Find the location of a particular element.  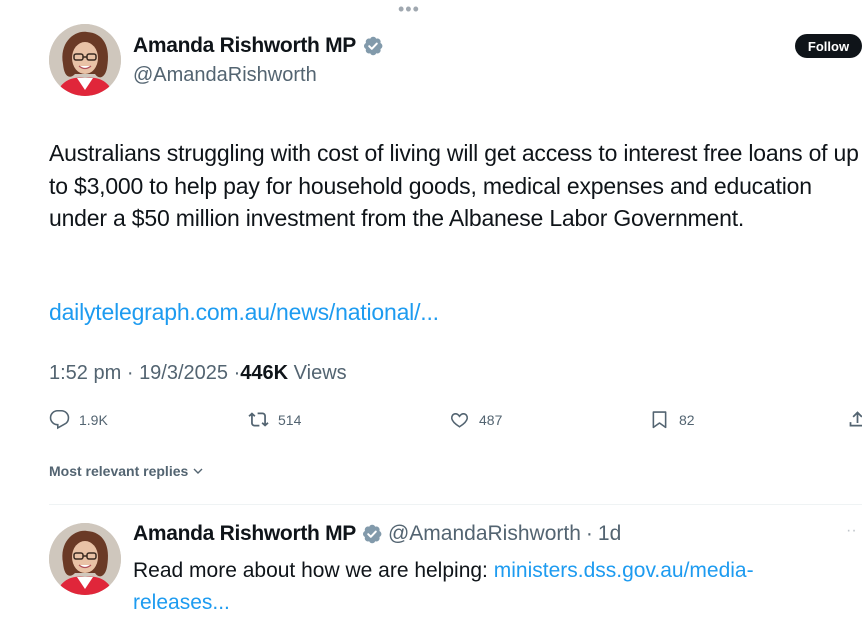

tweet-meta: 1:52 pm · 19/3/2025 ·446K Views is located at coordinates (198, 373).